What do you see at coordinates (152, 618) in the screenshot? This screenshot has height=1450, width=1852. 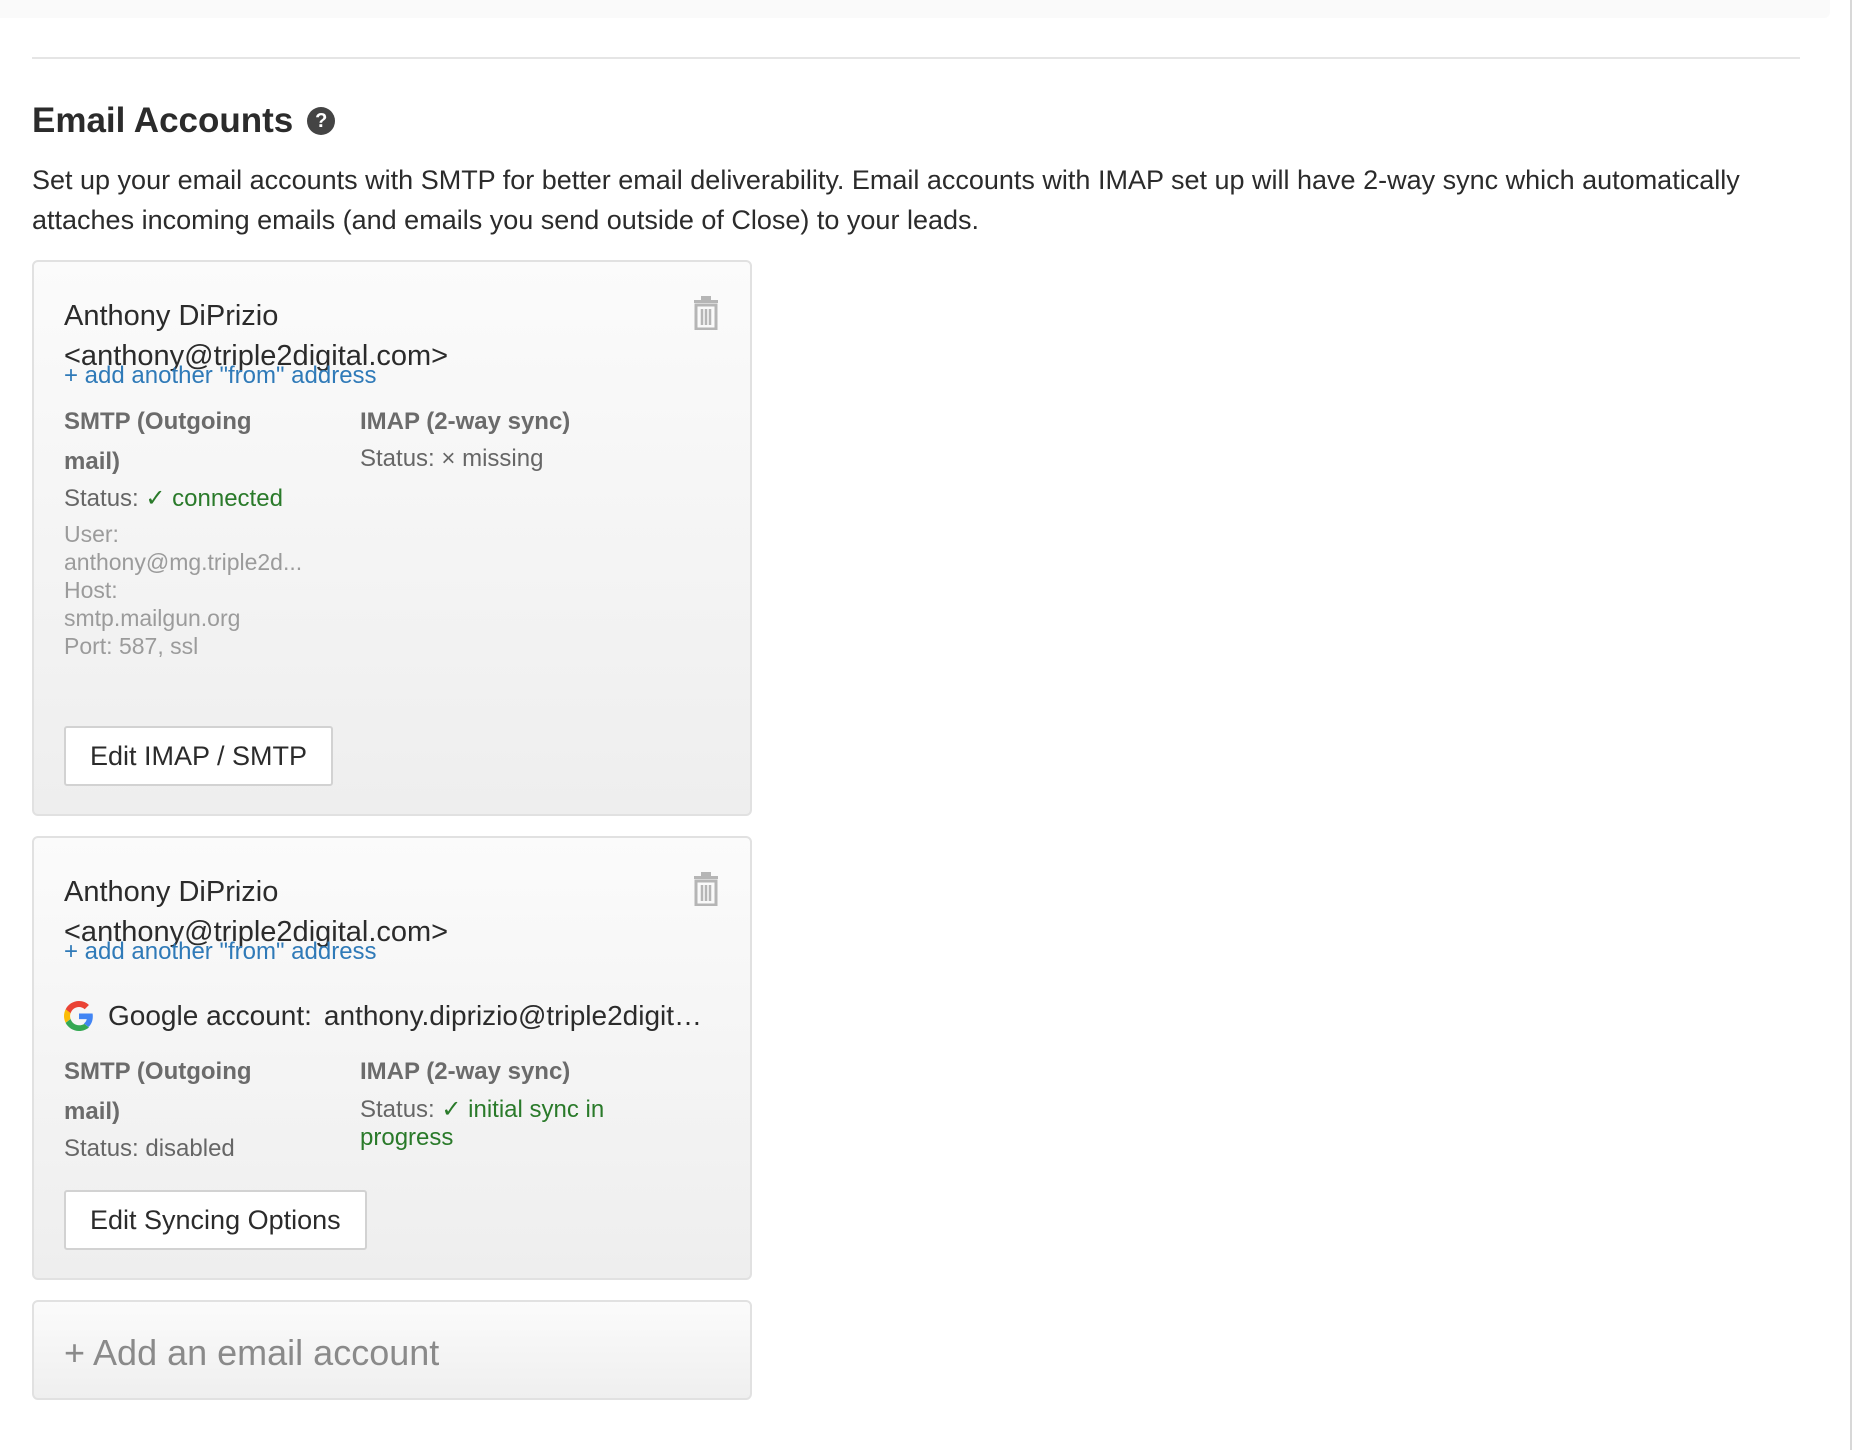 I see `smtp-host-value: smtp.mailgun.org` at bounding box center [152, 618].